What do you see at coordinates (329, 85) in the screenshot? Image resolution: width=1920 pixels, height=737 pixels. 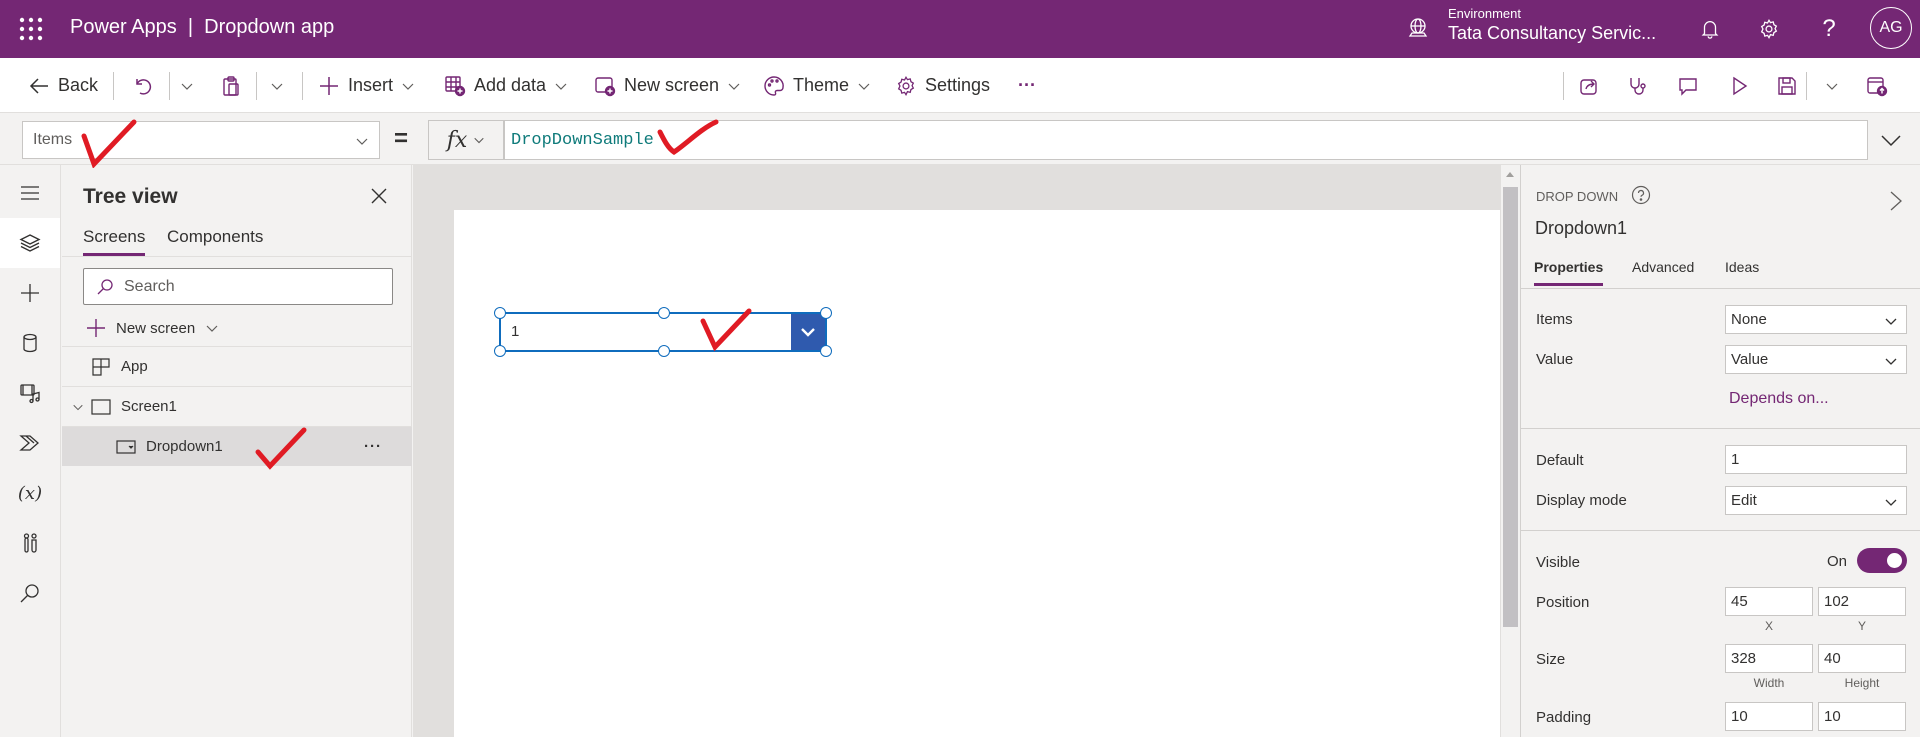 I see `plus-icon` at bounding box center [329, 85].